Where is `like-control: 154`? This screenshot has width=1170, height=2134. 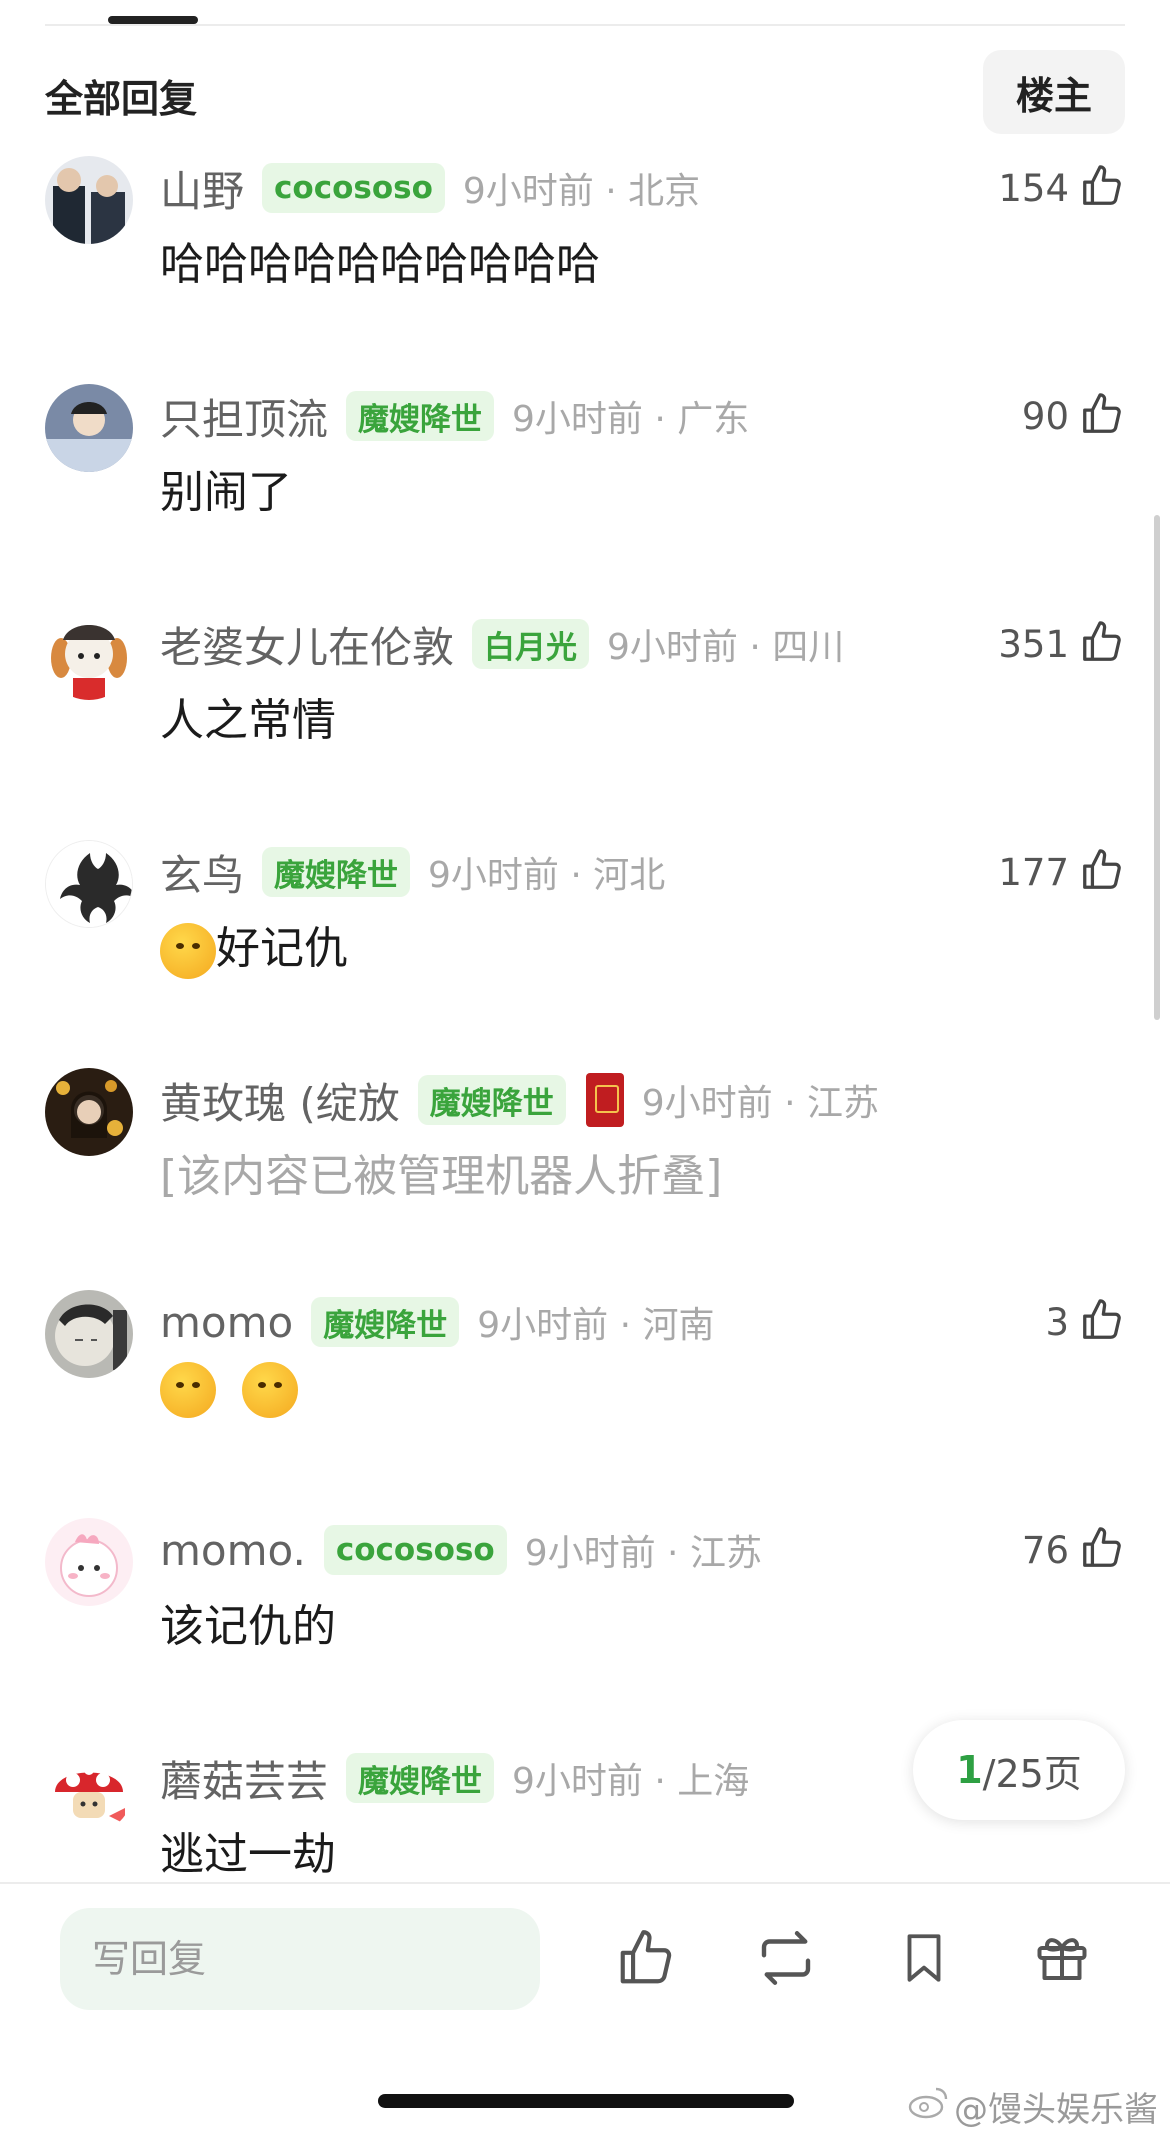
like-control: 154 is located at coordinates (1061, 188).